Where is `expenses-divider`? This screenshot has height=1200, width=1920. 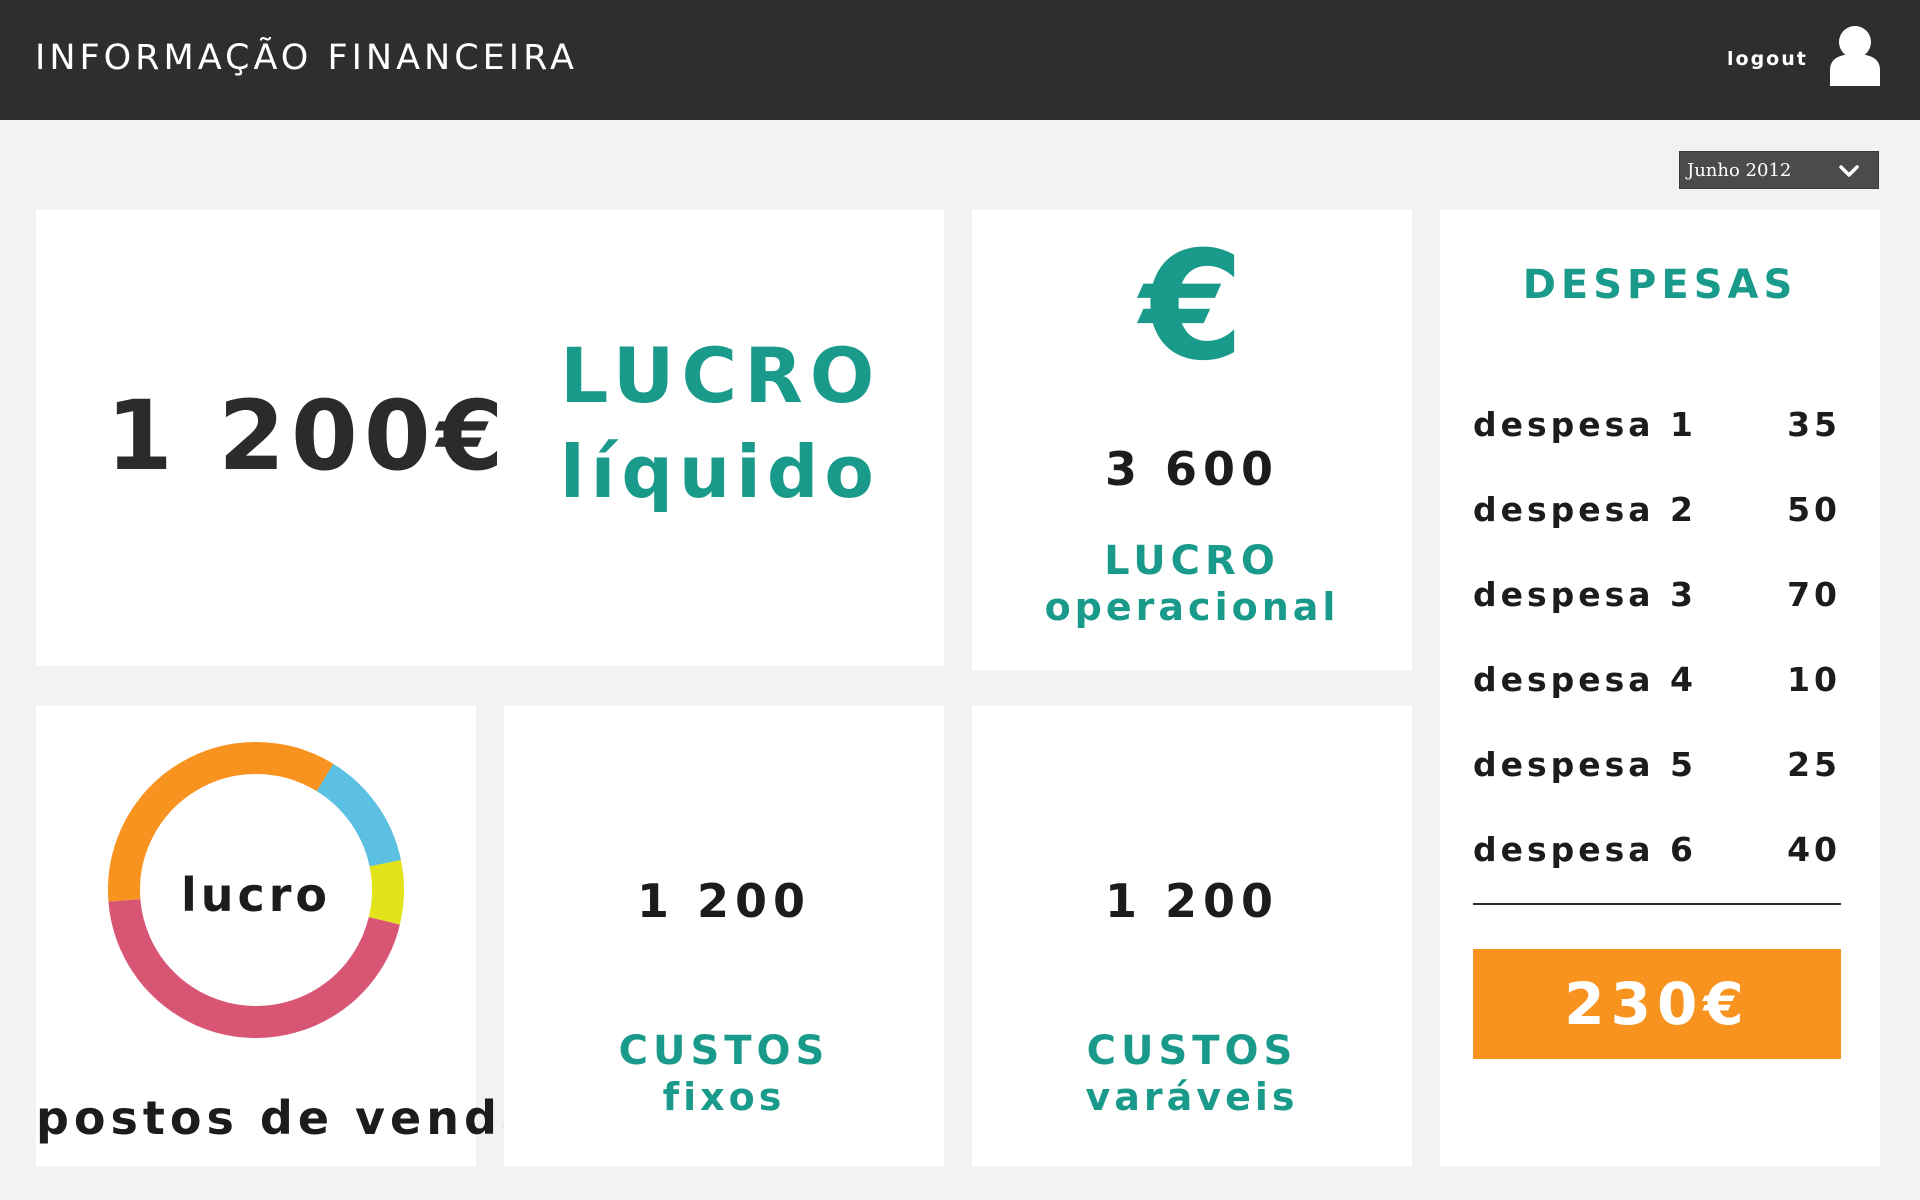 expenses-divider is located at coordinates (1657, 904).